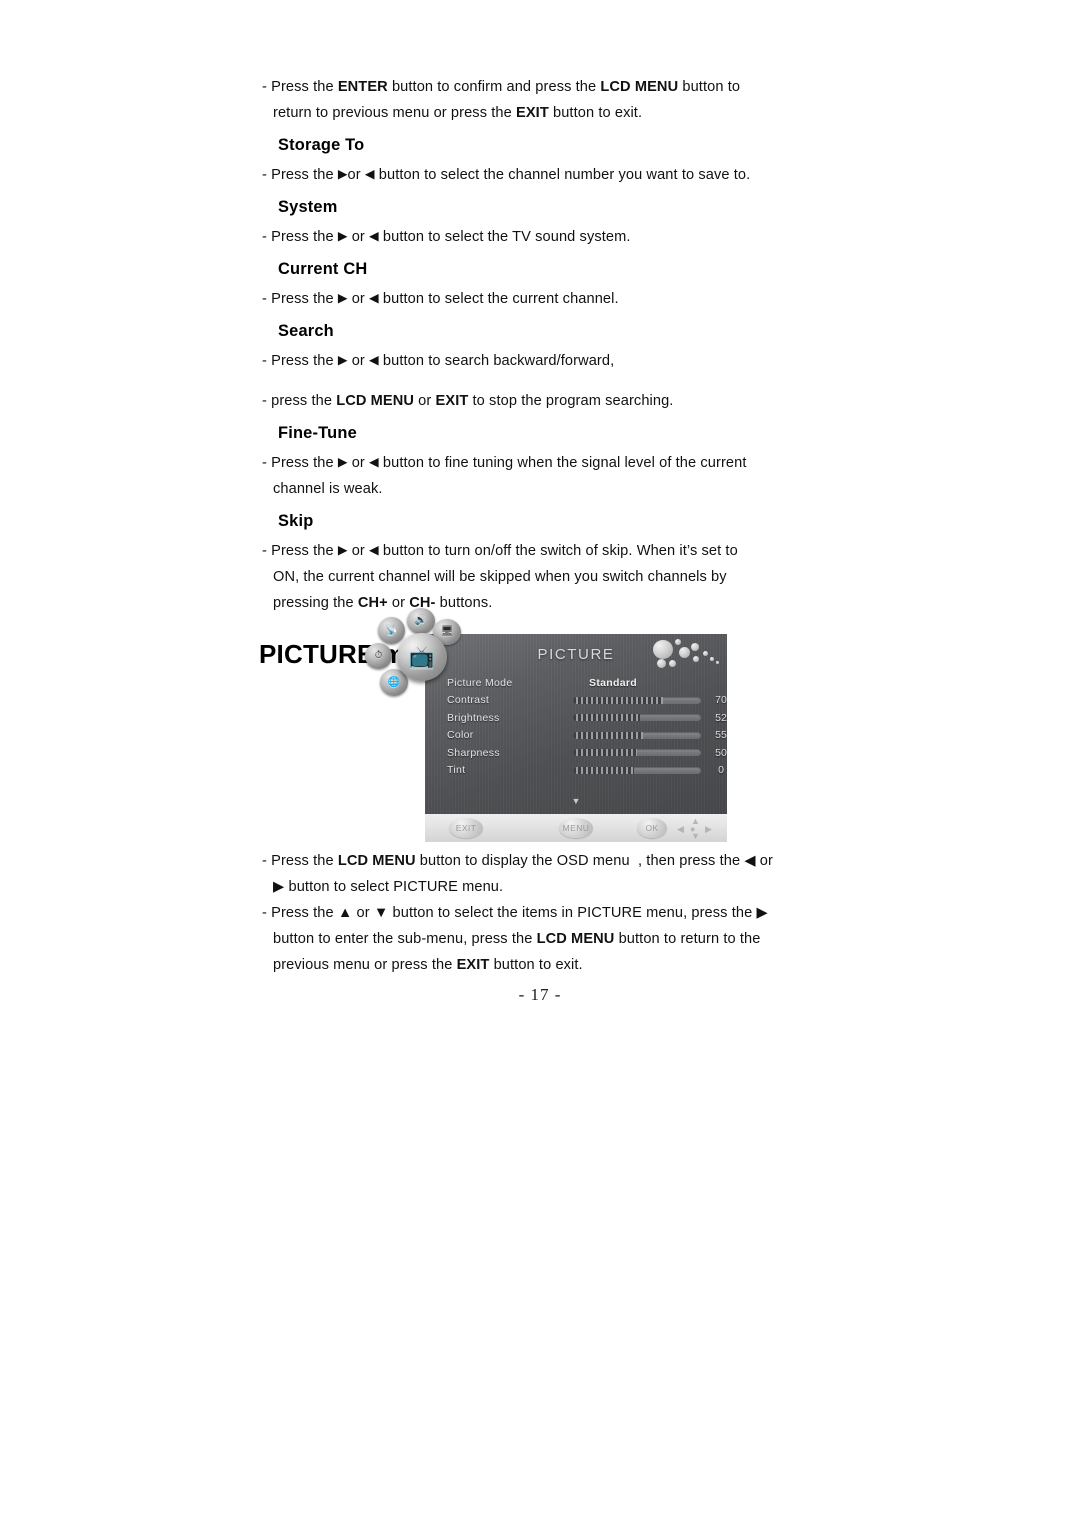 This screenshot has width=1080, height=1528. Describe the element at coordinates (721, 770) in the screenshot. I see `osd-value: 0` at that location.